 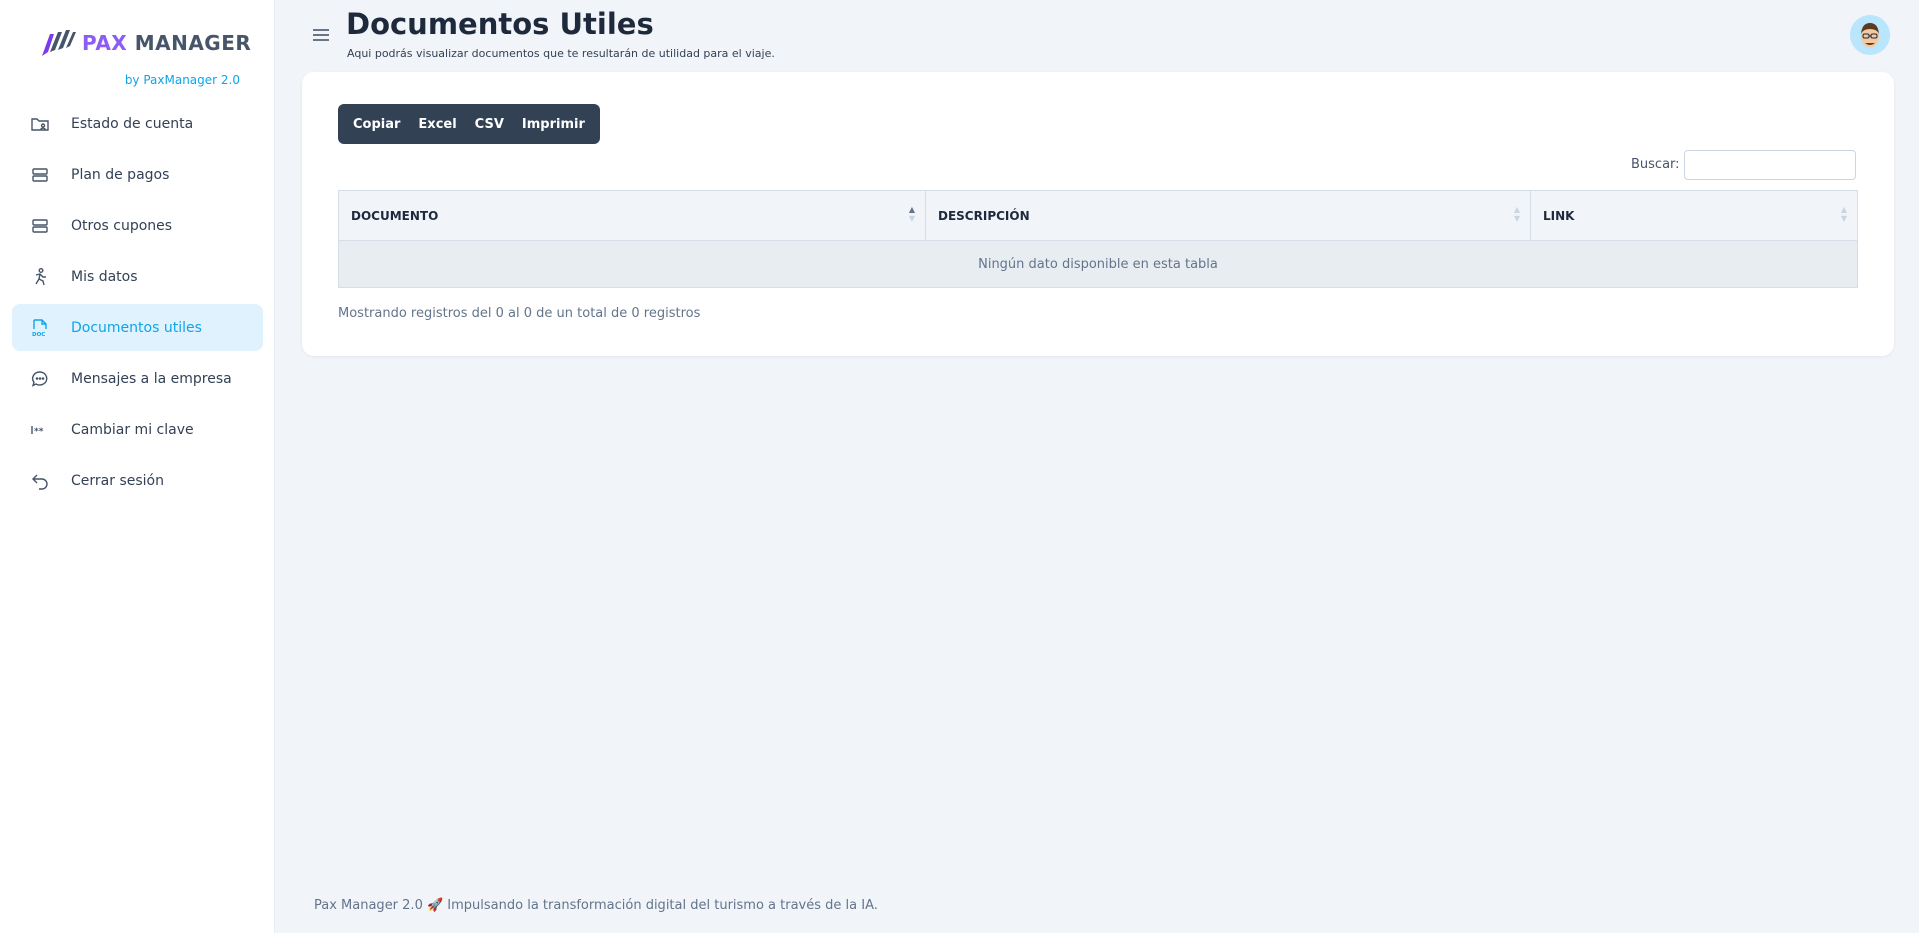 I want to click on person-running-icon, so click(x=40, y=277).